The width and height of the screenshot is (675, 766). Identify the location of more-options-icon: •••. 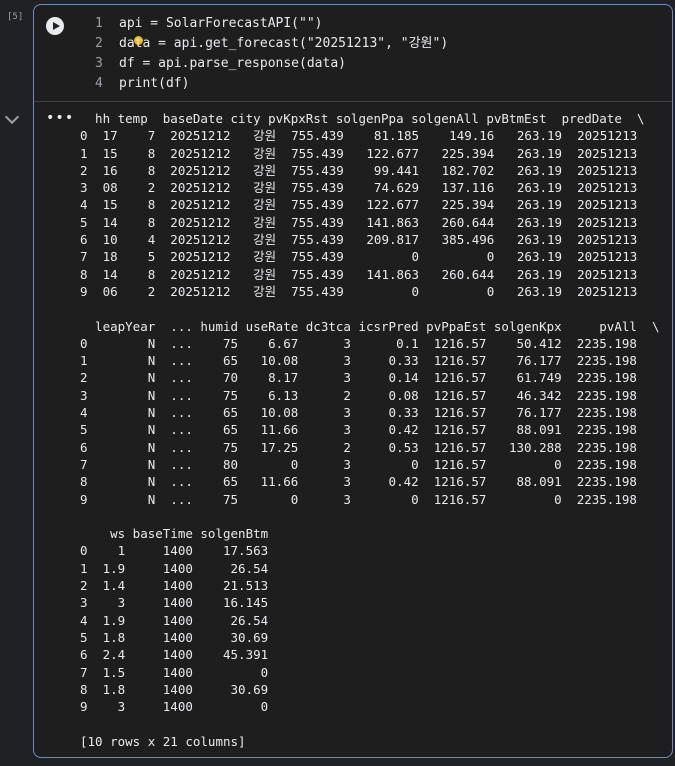
(60, 118).